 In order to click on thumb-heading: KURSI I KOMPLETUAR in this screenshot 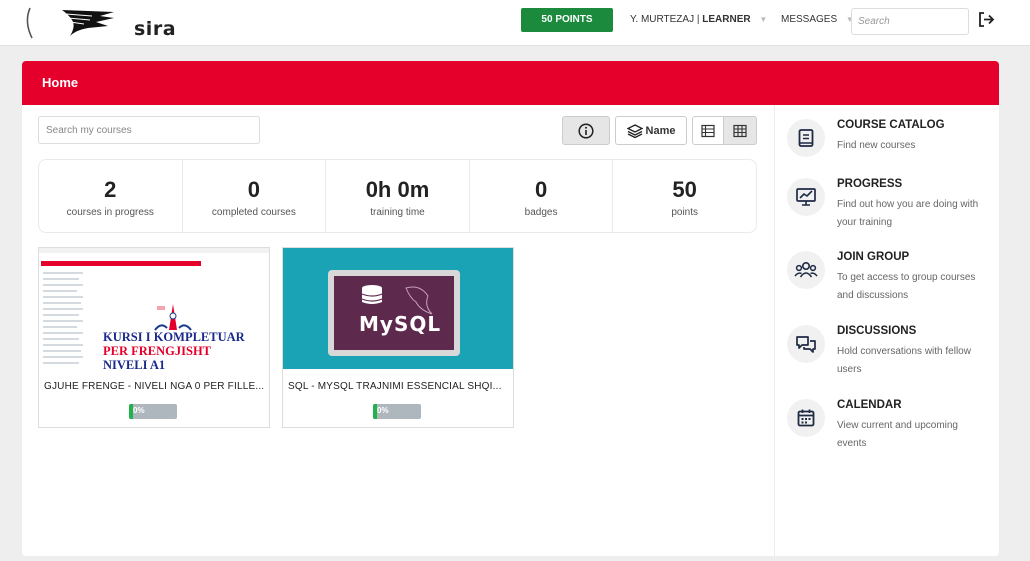, I will do `click(174, 337)`.